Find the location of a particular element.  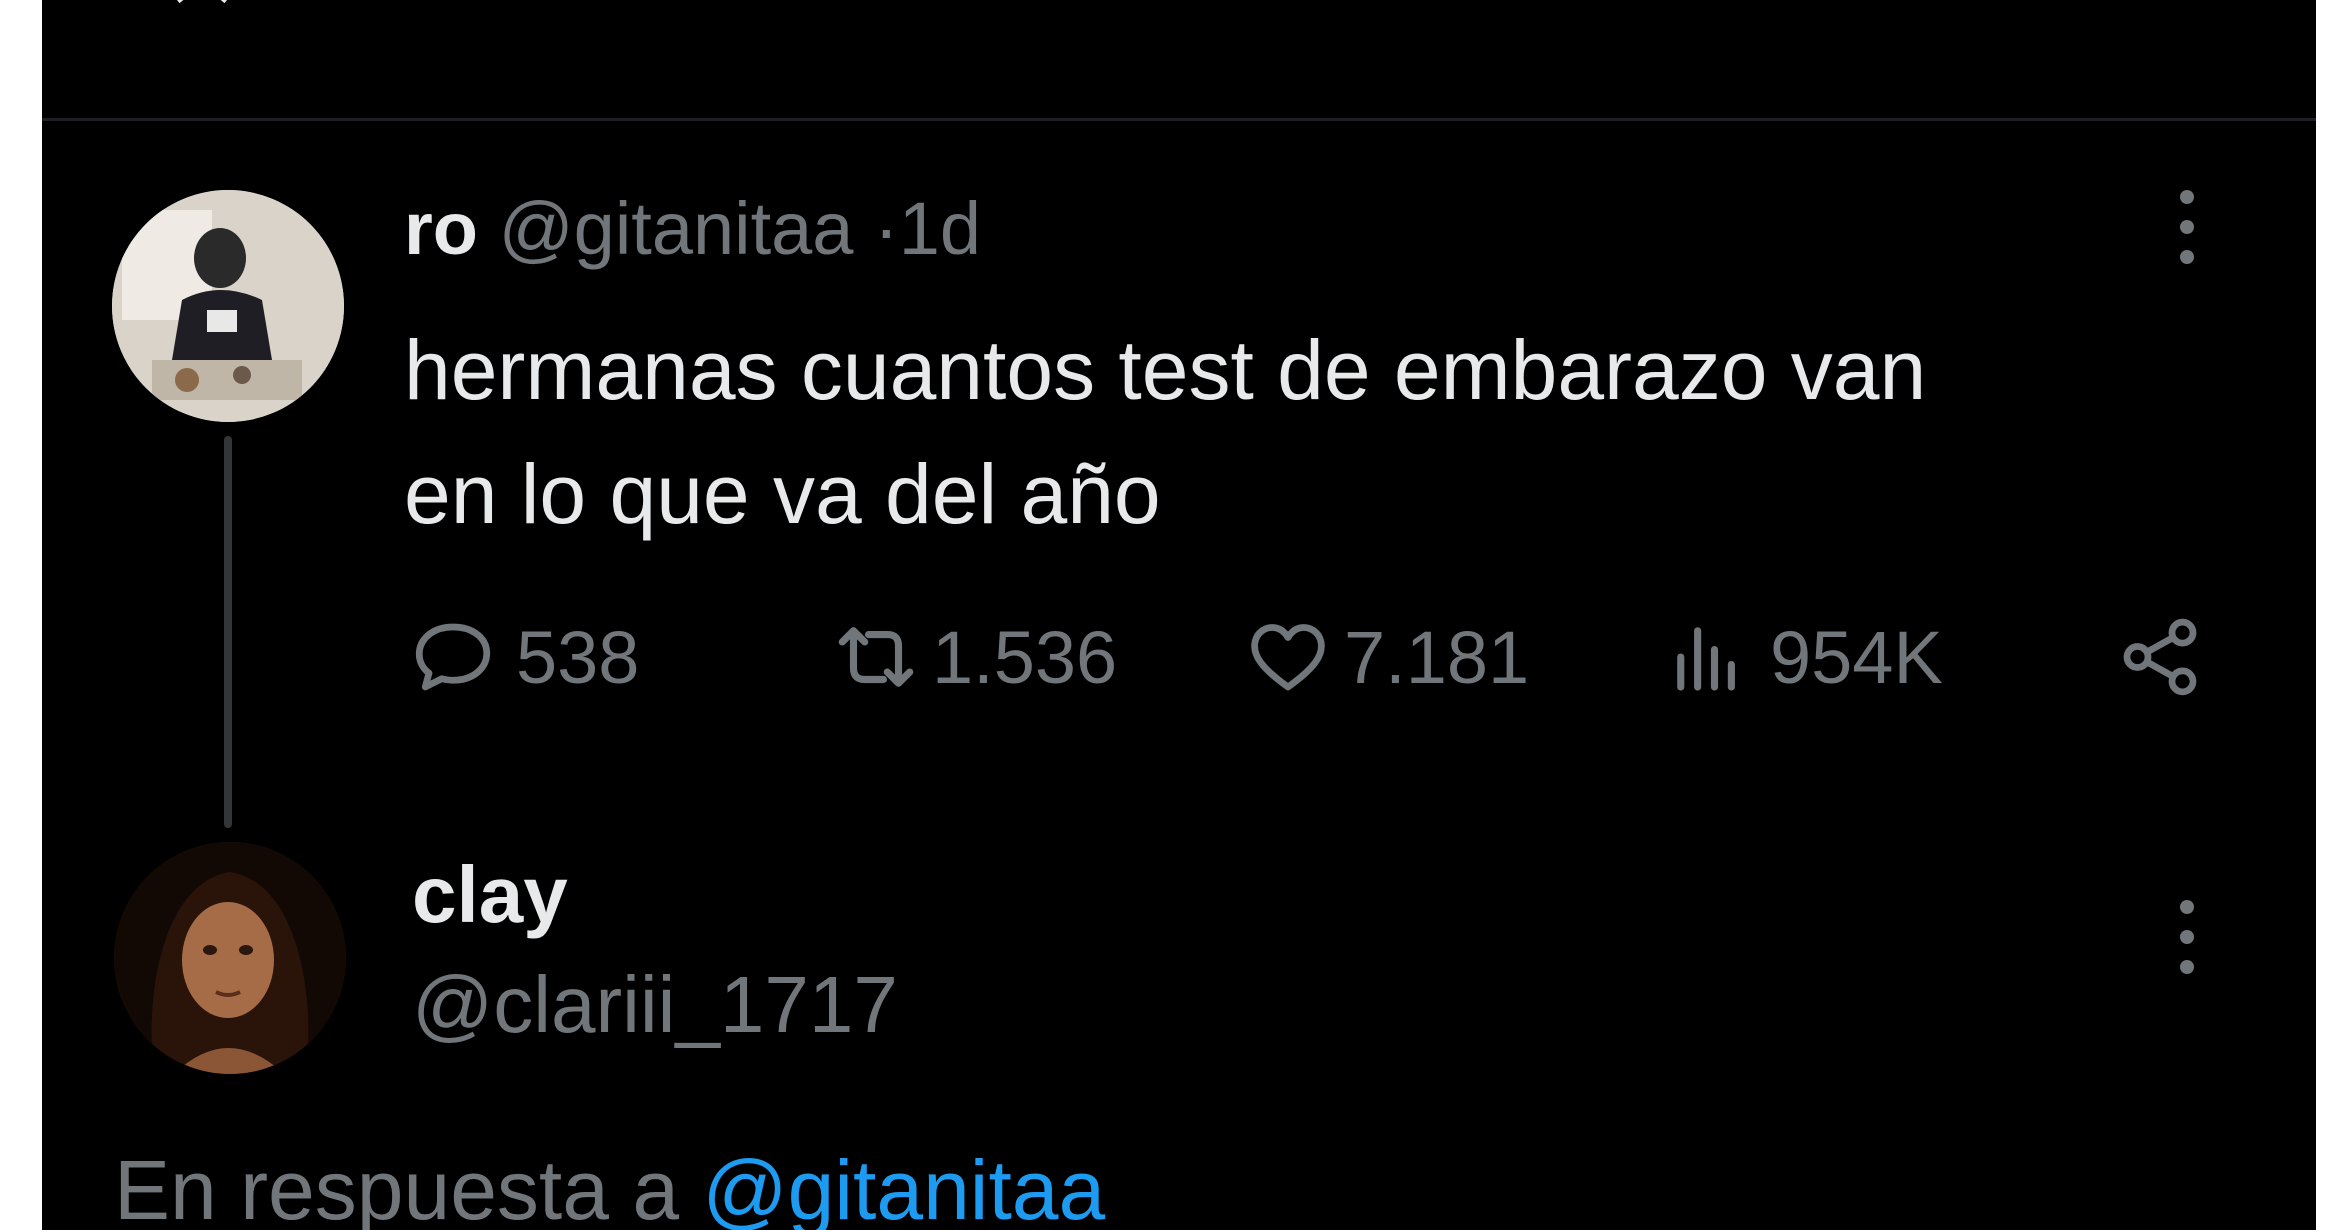

reply-context-label: En respuesta a is located at coordinates (397, 1186).